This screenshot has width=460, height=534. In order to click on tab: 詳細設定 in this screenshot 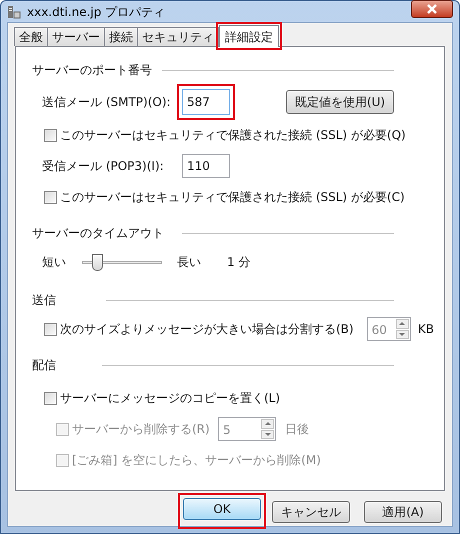, I will do `click(249, 36)`.